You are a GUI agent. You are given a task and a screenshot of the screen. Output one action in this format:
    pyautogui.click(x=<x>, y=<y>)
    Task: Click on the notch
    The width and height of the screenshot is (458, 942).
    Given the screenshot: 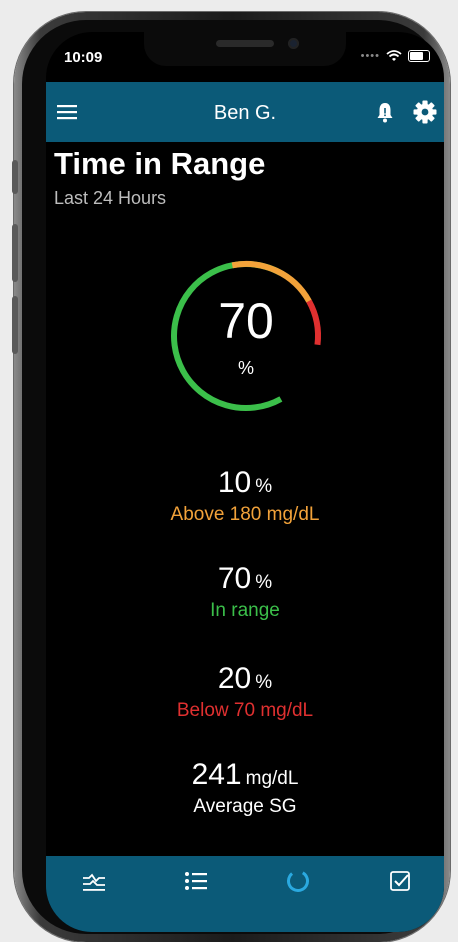 What is the action you would take?
    pyautogui.click(x=245, y=49)
    